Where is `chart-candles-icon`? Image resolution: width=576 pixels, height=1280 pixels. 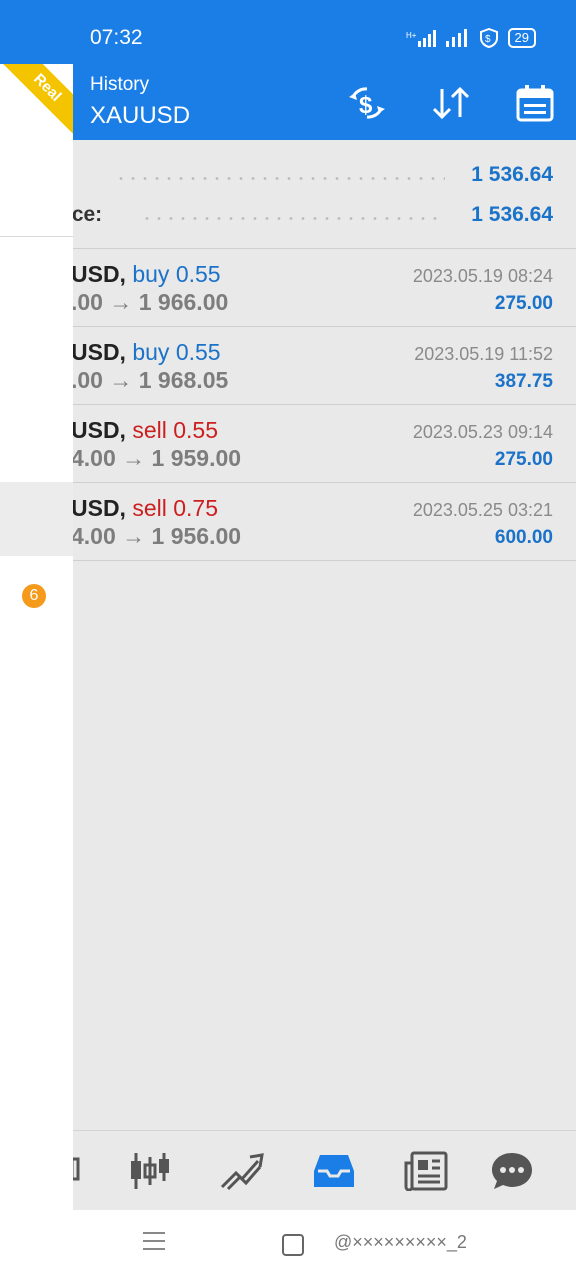
chart-candles-icon is located at coordinates (150, 1171).